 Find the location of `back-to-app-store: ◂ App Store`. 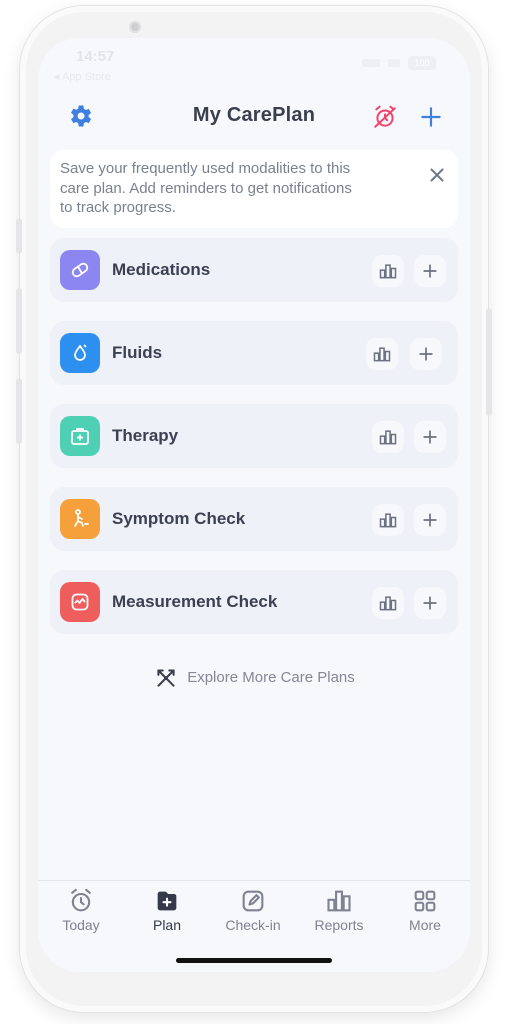

back-to-app-store: ◂ App Store is located at coordinates (82, 76).